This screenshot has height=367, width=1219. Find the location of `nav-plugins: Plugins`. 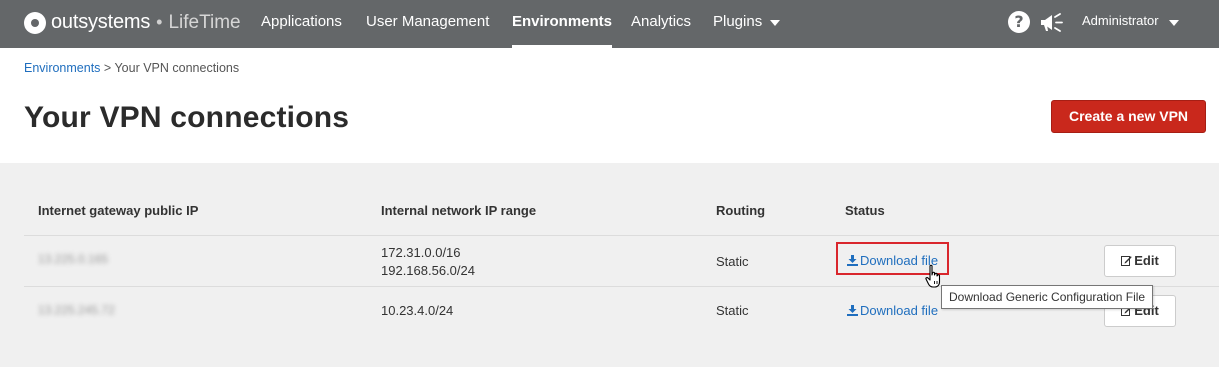

nav-plugins: Plugins is located at coordinates (747, 24).